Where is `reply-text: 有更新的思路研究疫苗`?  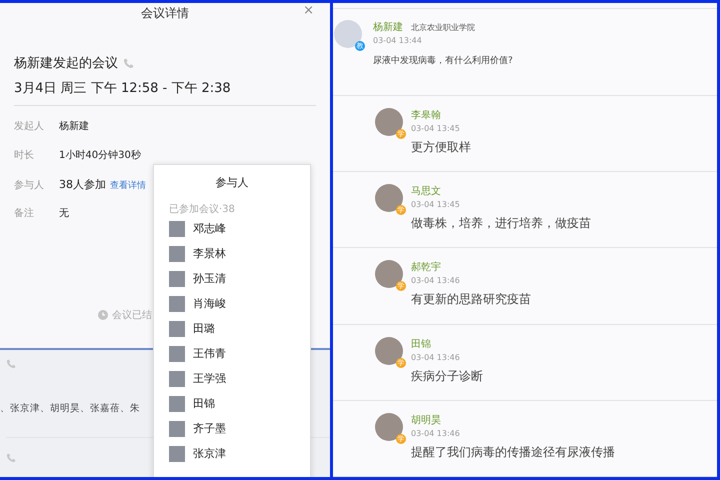 reply-text: 有更新的思路研究疫苗 is located at coordinates (471, 299).